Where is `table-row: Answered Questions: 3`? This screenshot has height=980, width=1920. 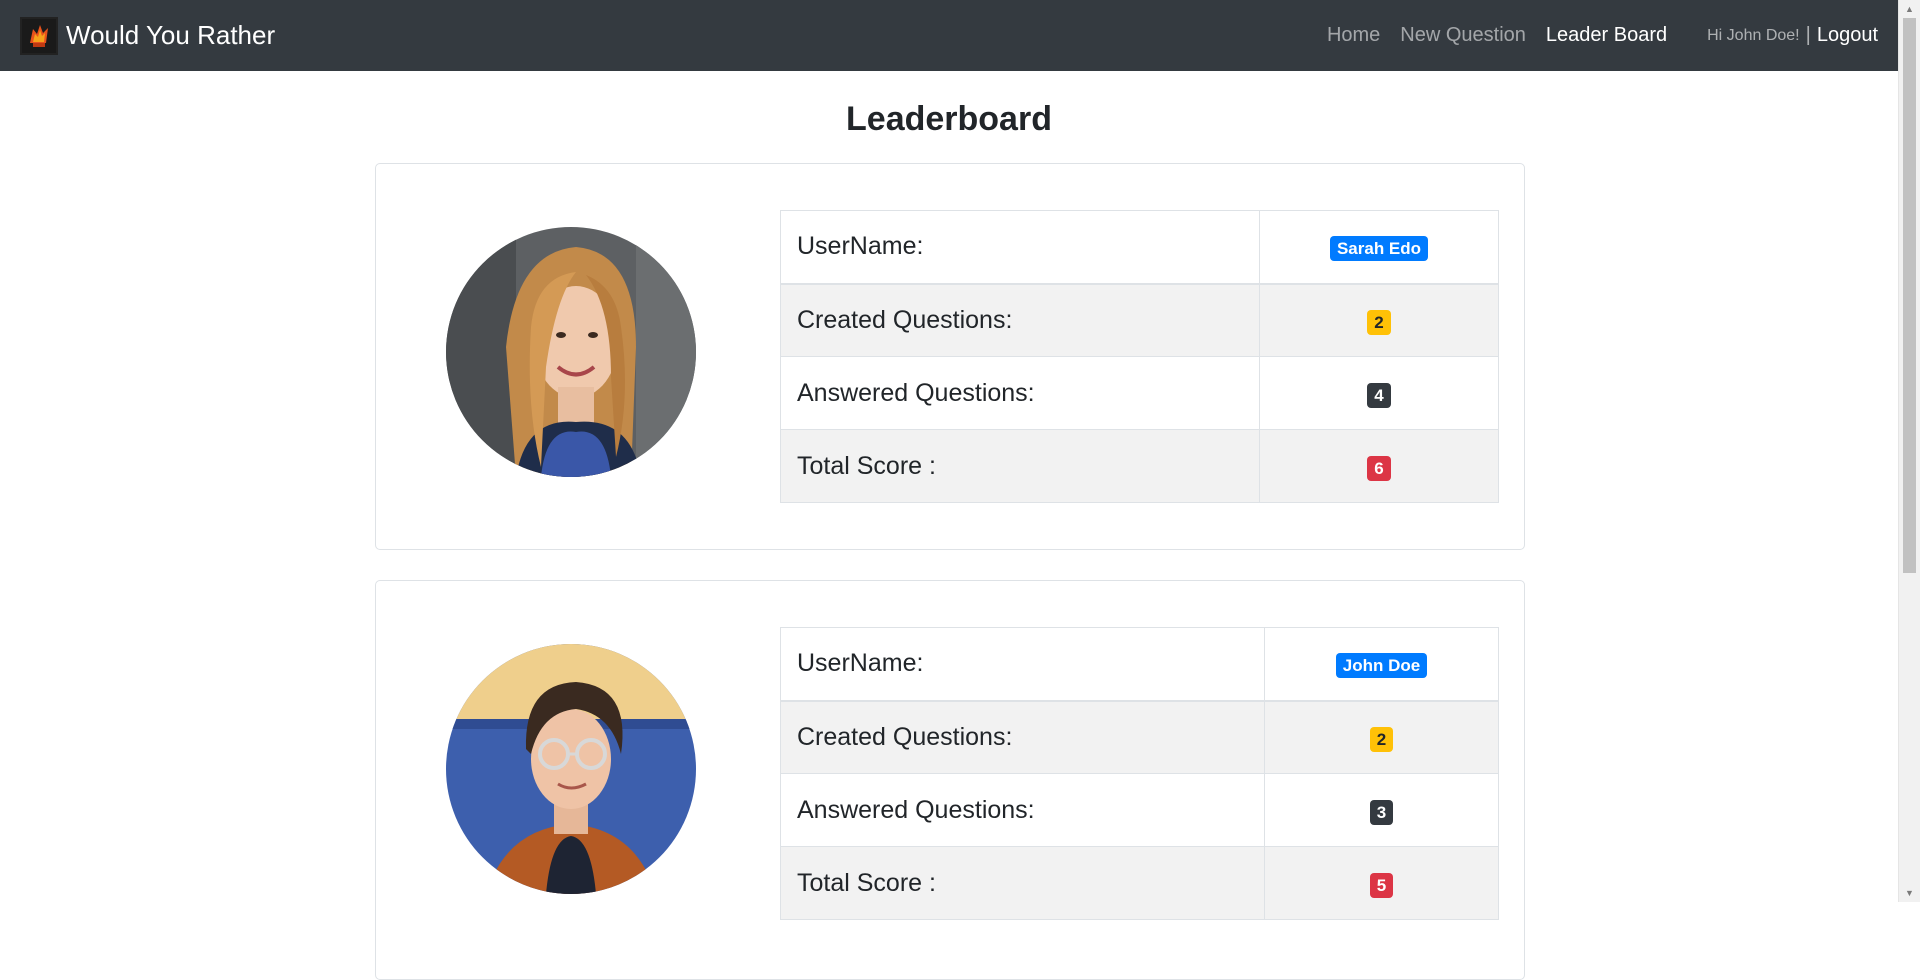 table-row: Answered Questions: 3 is located at coordinates (1139, 810).